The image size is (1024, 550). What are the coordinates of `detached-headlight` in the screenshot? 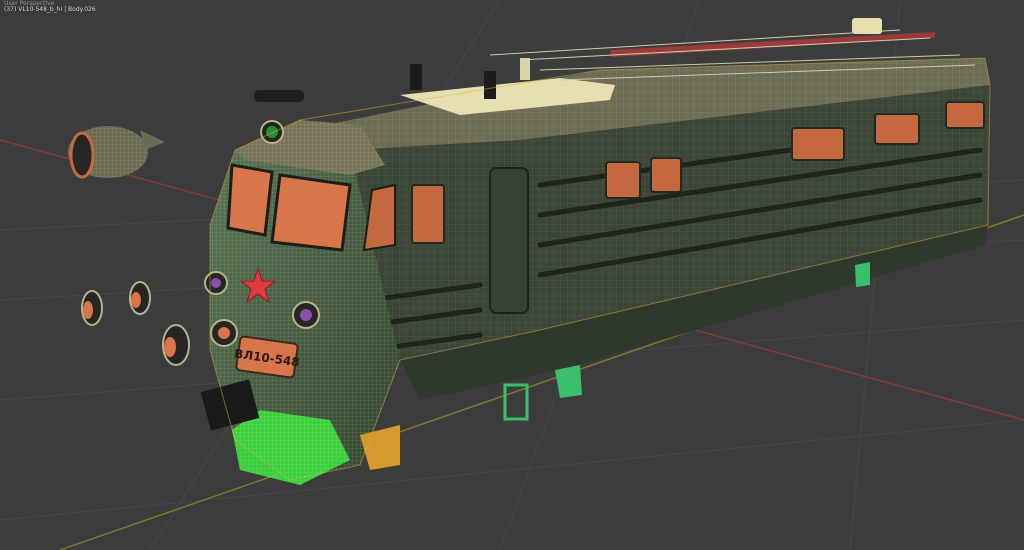 It's located at (116, 152).